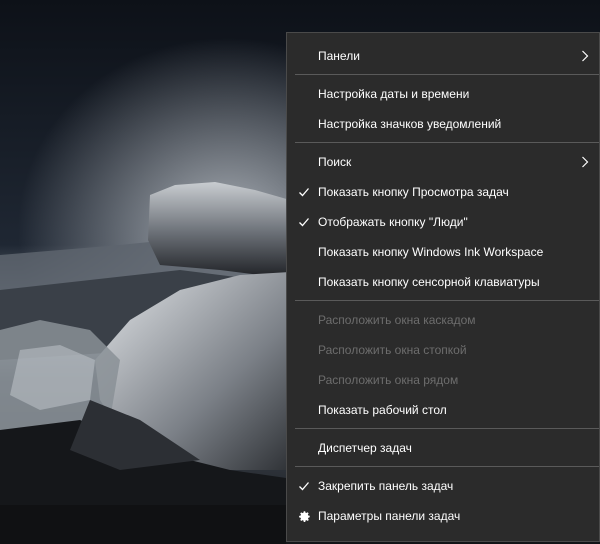 This screenshot has height=544, width=600. What do you see at coordinates (394, 94) in the screenshot?
I see `menu-item-label: Настройка даты и времени` at bounding box center [394, 94].